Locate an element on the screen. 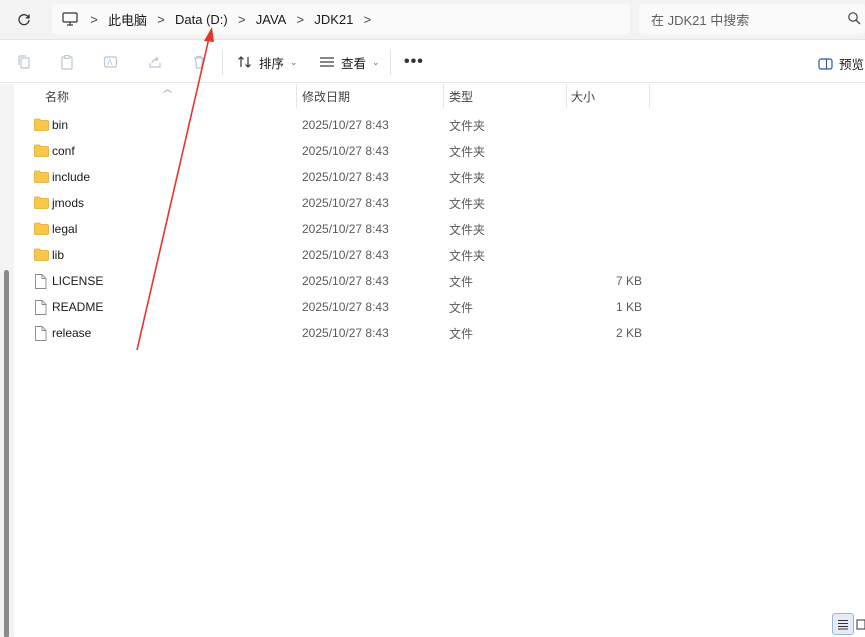  file-row-conf: conf 2025/10/27 8:43 文件夹 is located at coordinates (432, 151).